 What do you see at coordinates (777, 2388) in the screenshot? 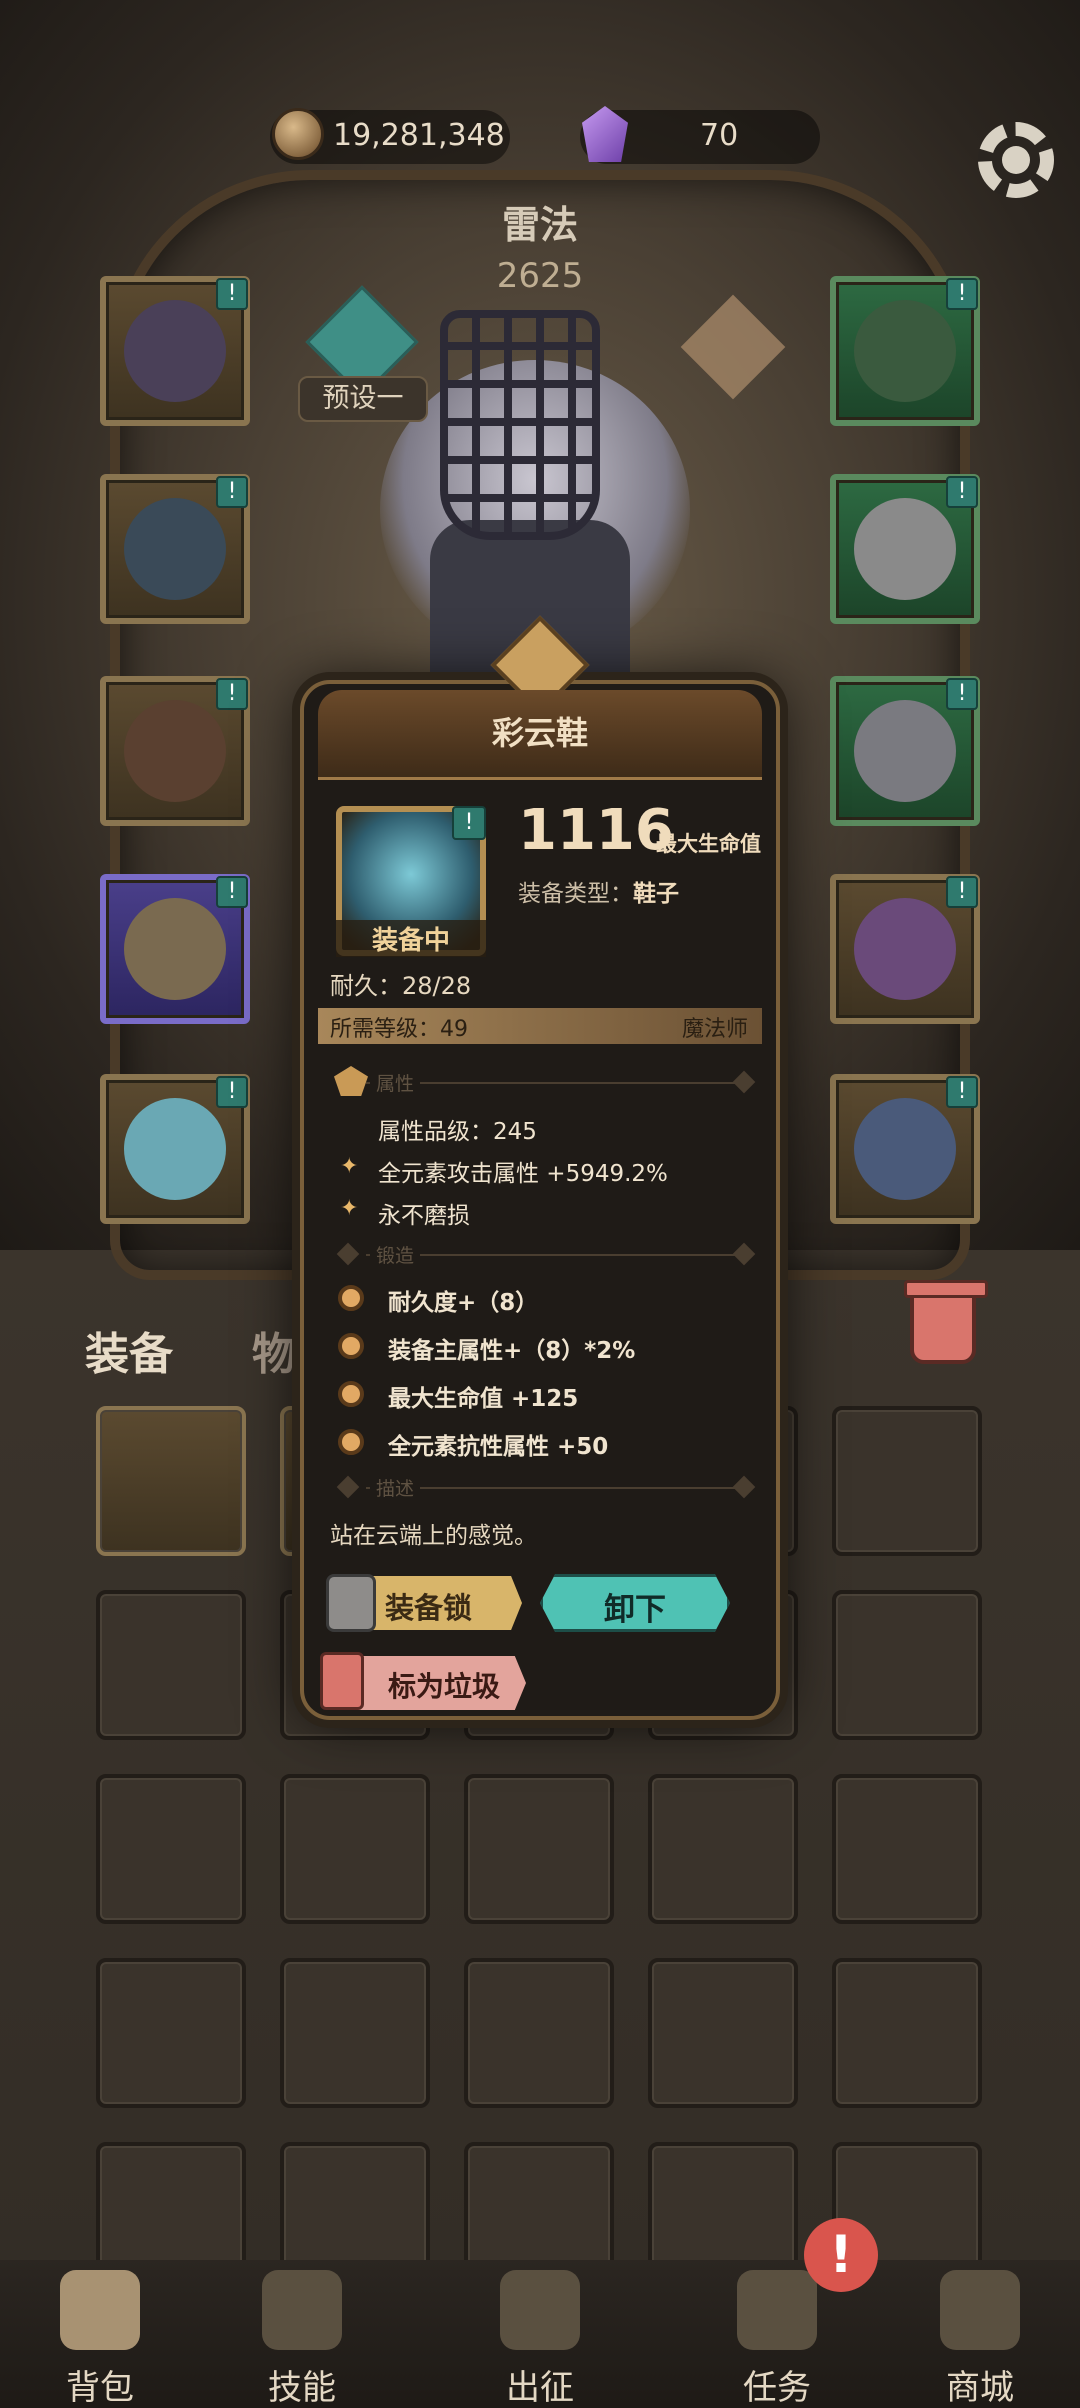
I see `nav-label: 任务` at bounding box center [777, 2388].